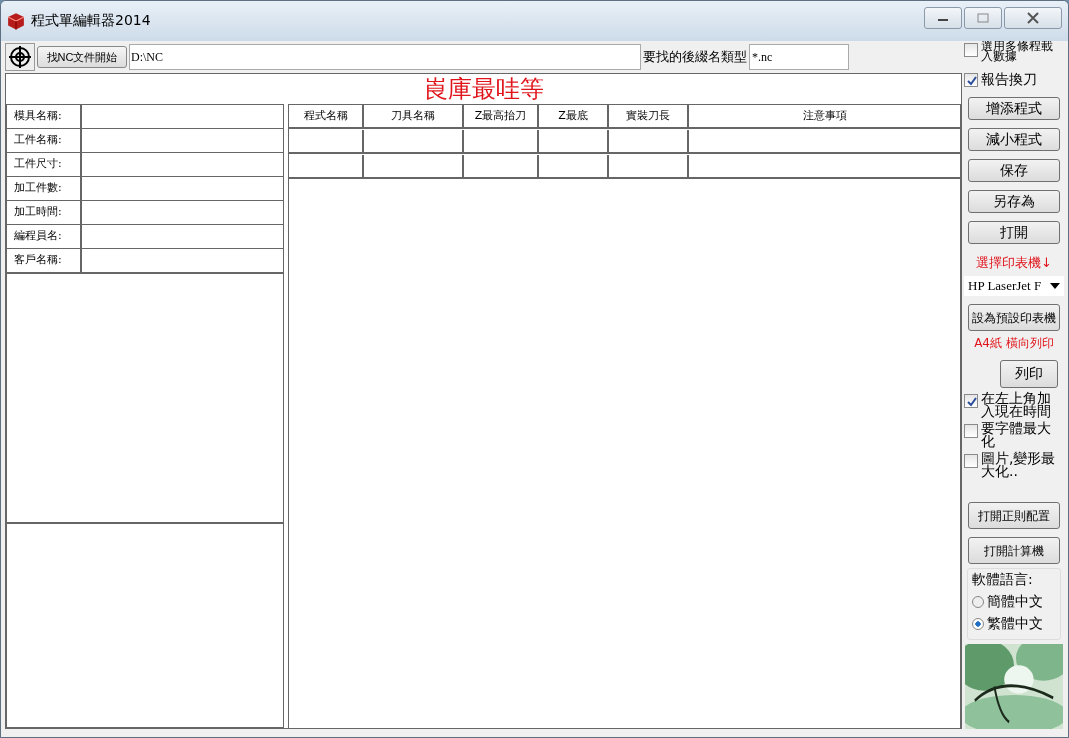 The height and width of the screenshot is (738, 1069). I want to click on action-button: 減小程式, so click(1014, 139).